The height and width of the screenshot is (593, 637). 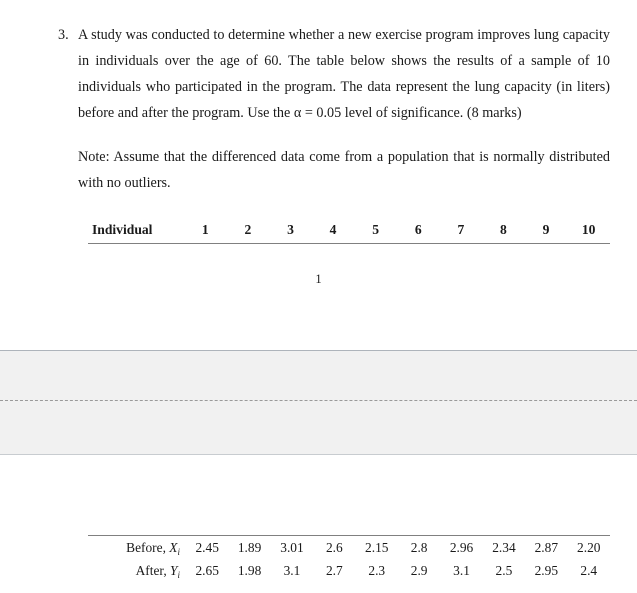 I want to click on row-label-before-subscript: i, so click(x=178, y=552).